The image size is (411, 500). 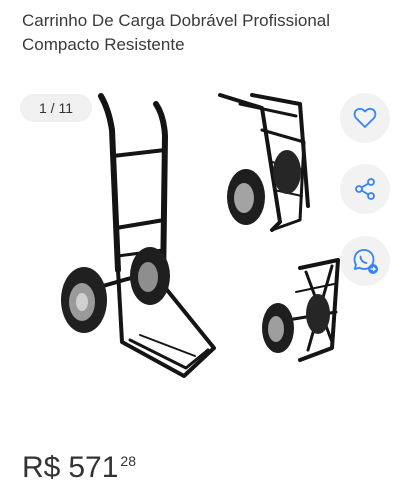 I want to click on wheel-folded-back, so click(x=287, y=172).